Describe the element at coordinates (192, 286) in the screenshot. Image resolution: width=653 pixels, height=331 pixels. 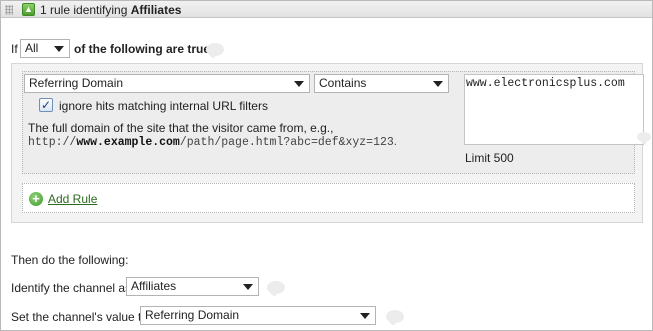
I see `identify-channel-select: Affiliates` at that location.